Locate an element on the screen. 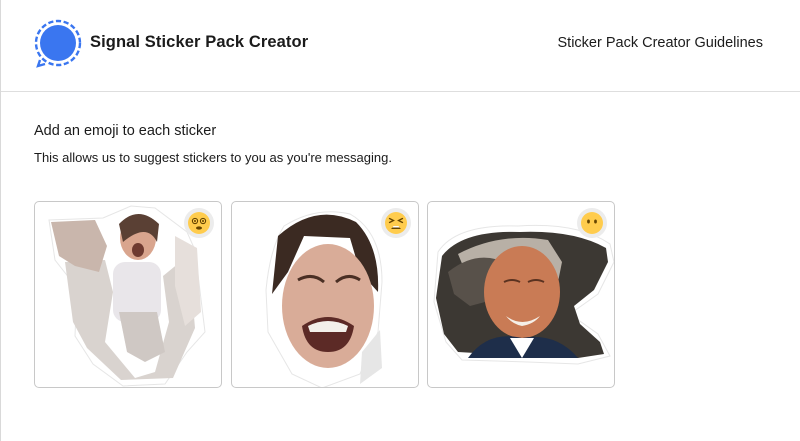  face-without-mouth-emoji-icon is located at coordinates (592, 223).